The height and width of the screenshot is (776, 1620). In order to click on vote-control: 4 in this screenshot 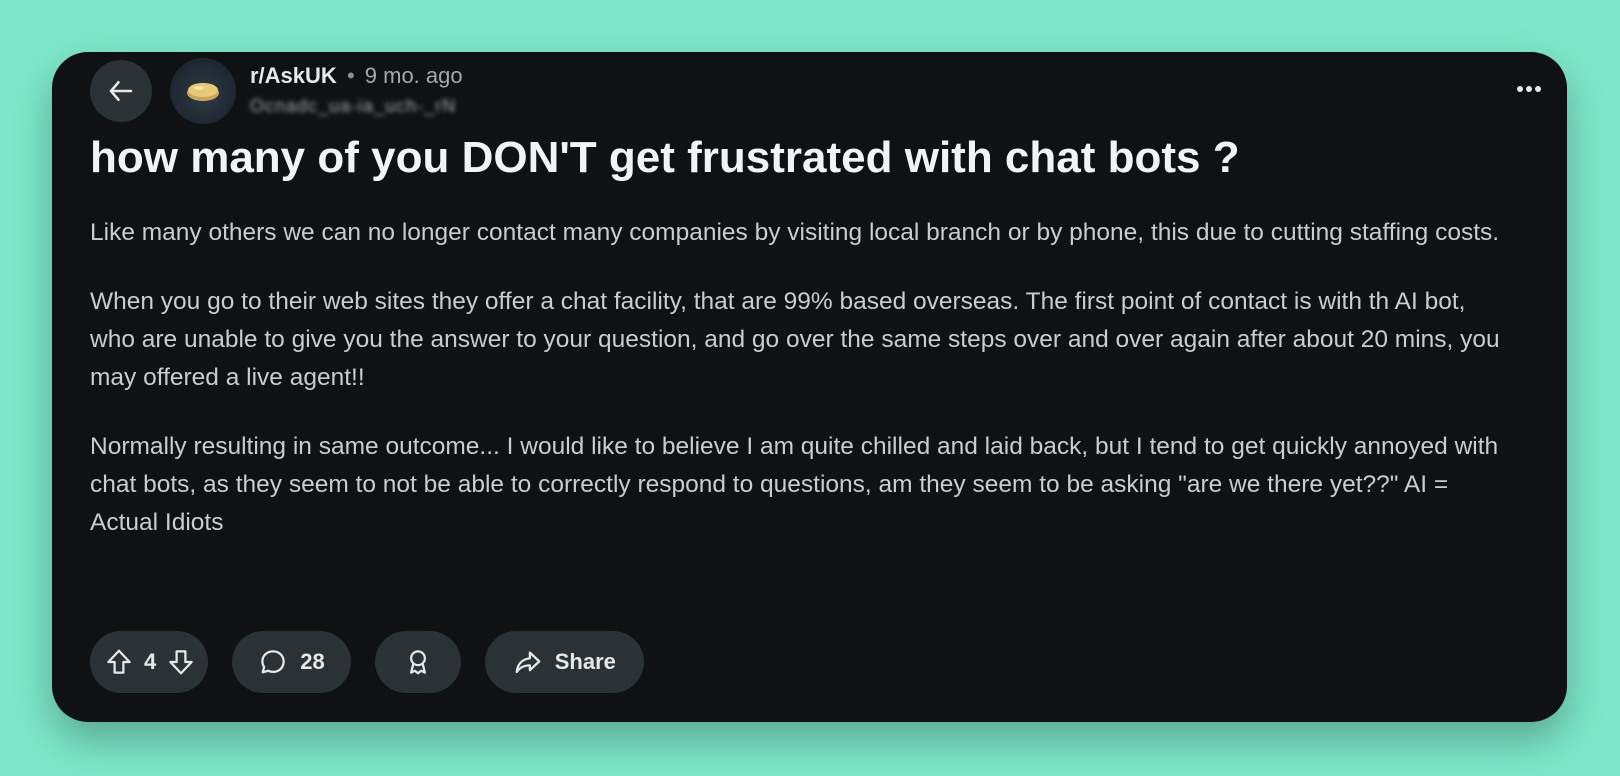, I will do `click(149, 662)`.